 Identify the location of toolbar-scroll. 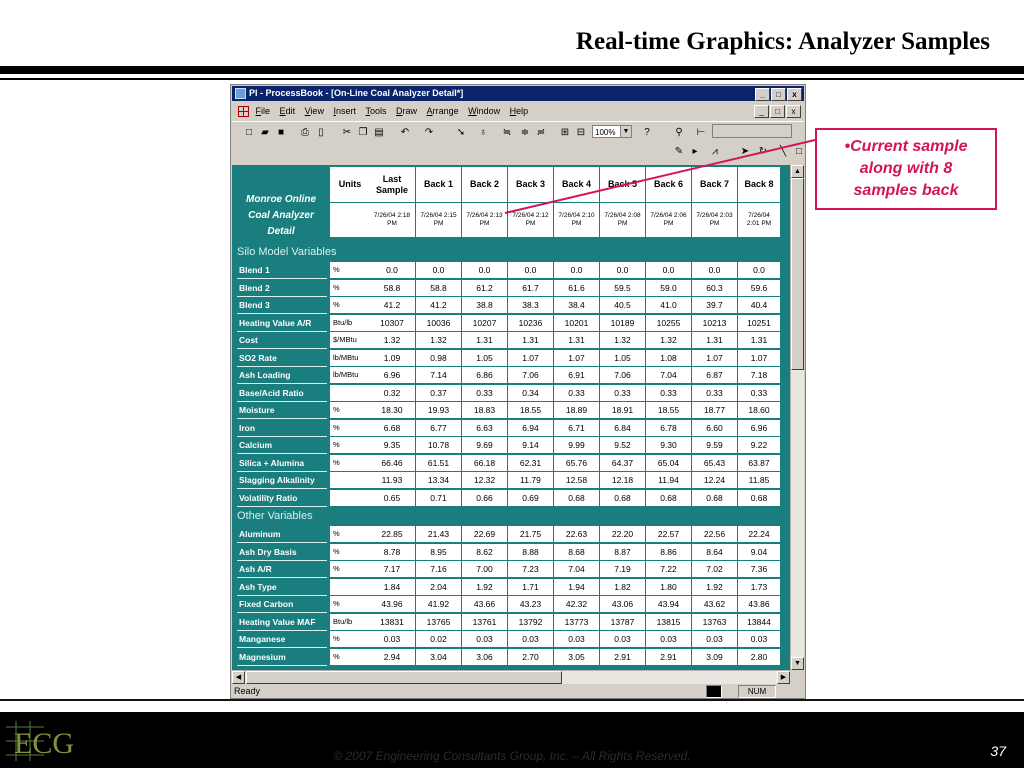
(752, 131).